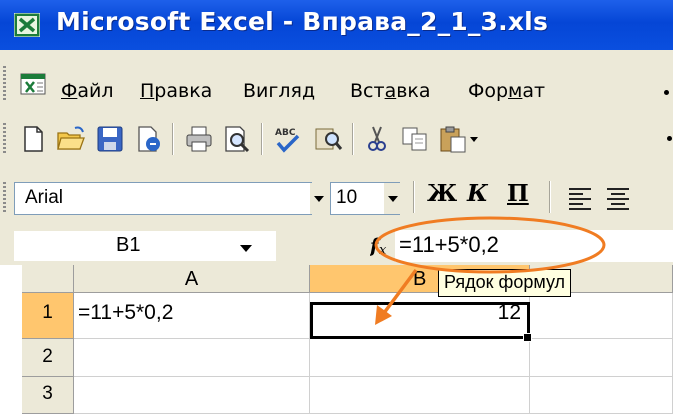 This screenshot has width=673, height=414. Describe the element at coordinates (420, 320) in the screenshot. I see `active-cell-border` at that location.